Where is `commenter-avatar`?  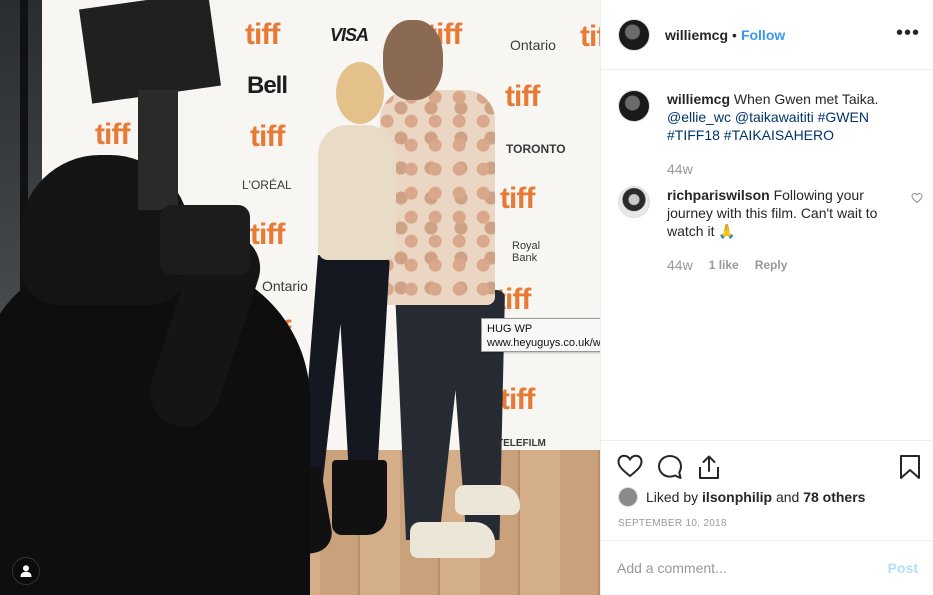
commenter-avatar is located at coordinates (634, 202).